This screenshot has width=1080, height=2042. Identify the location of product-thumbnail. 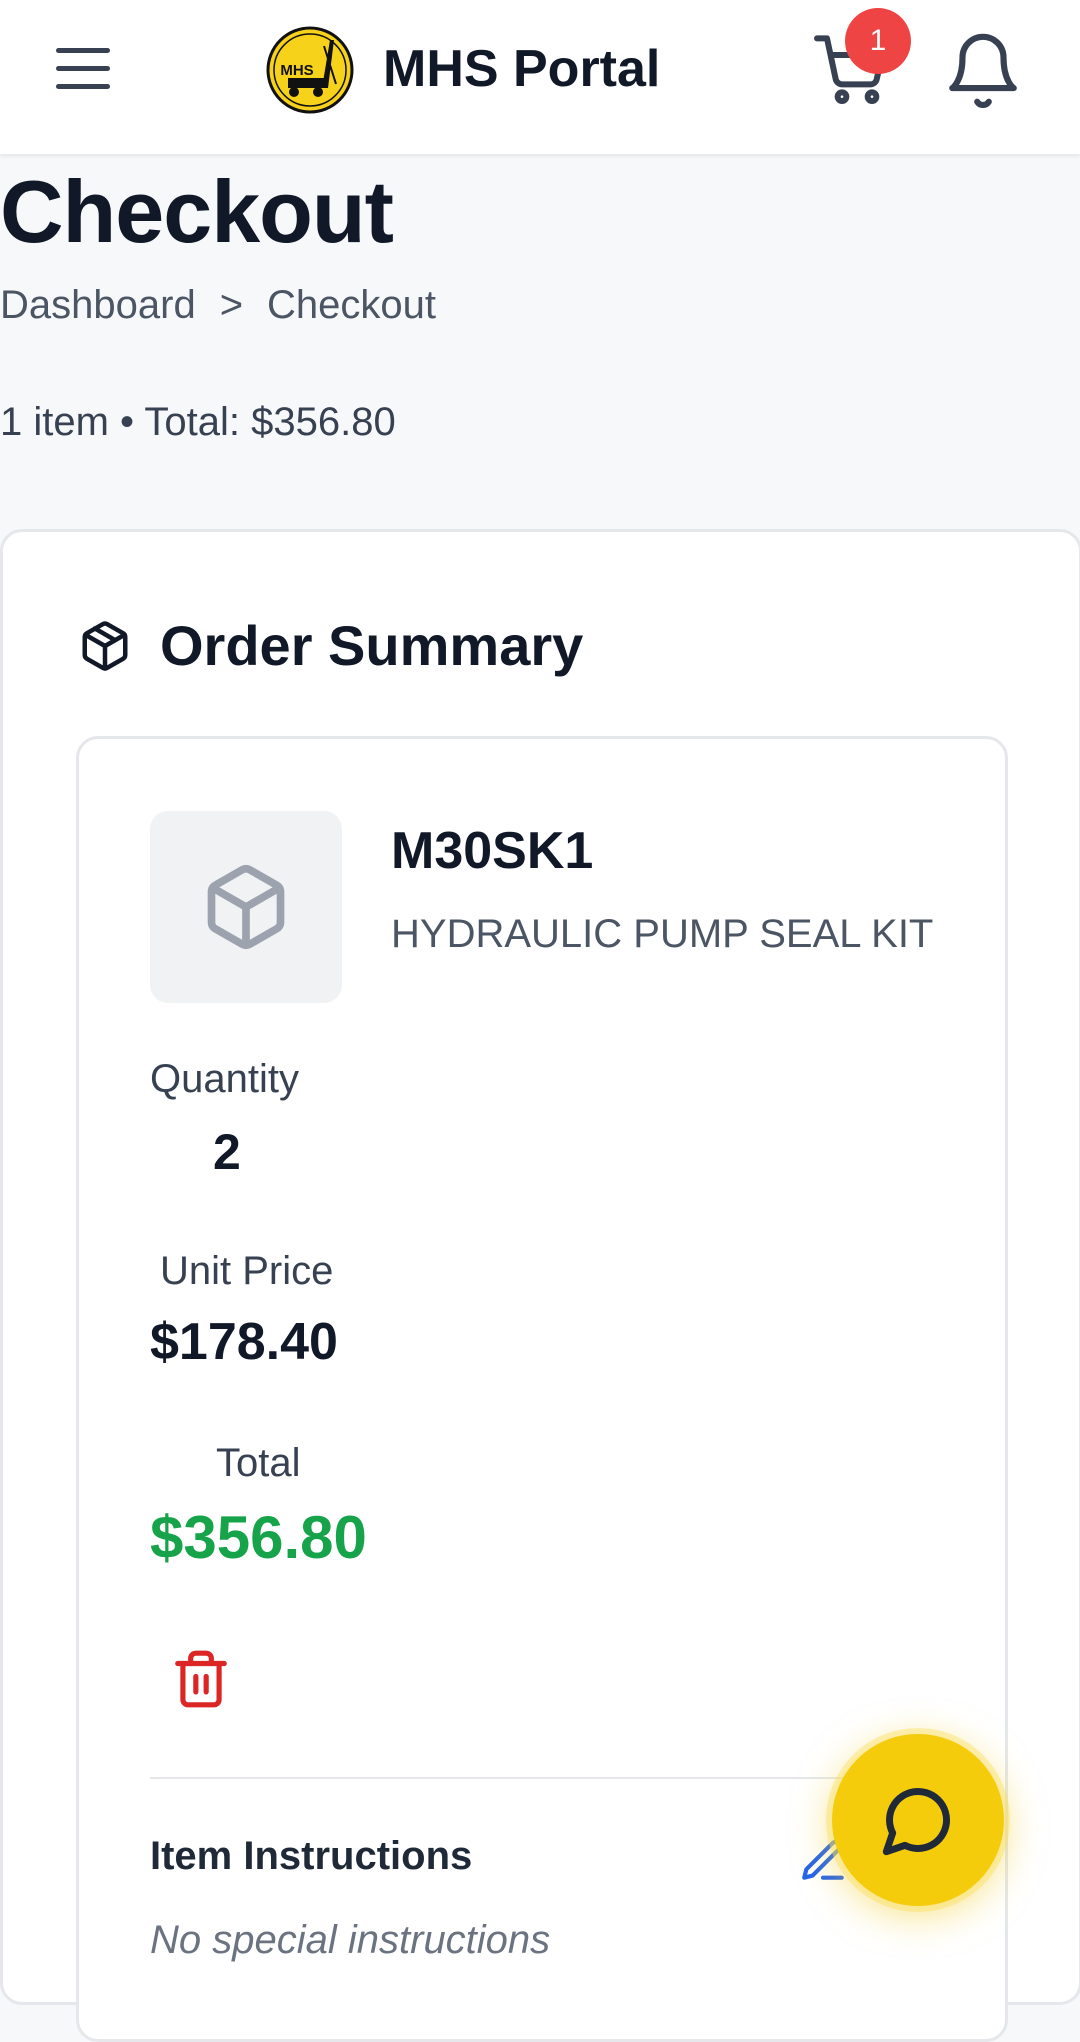
(246, 907).